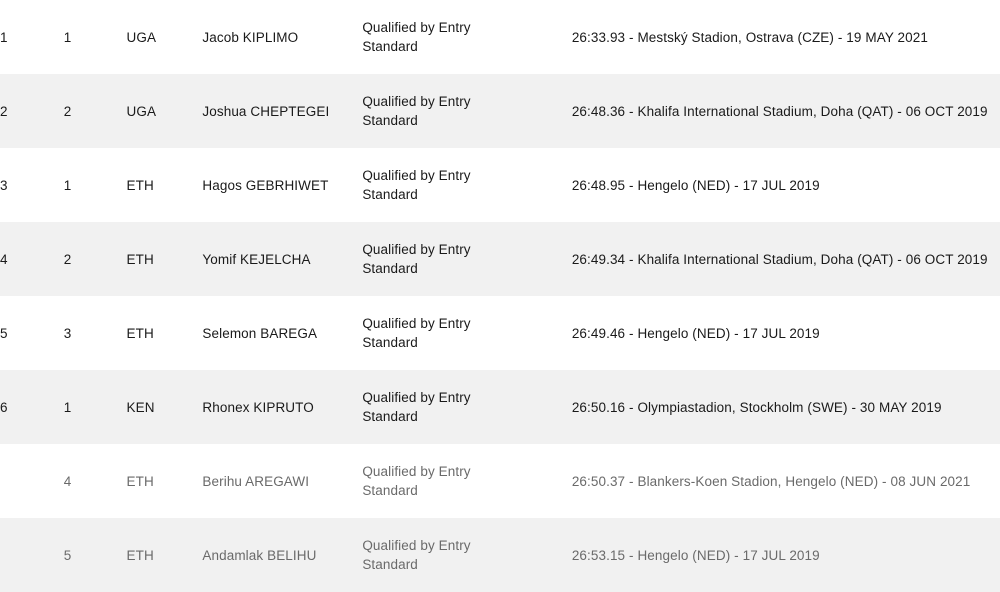  What do you see at coordinates (695, 333) in the screenshot?
I see `cell-performance-text: 26:49.46 - Hengelo (NED) - 17 JUL 2019` at bounding box center [695, 333].